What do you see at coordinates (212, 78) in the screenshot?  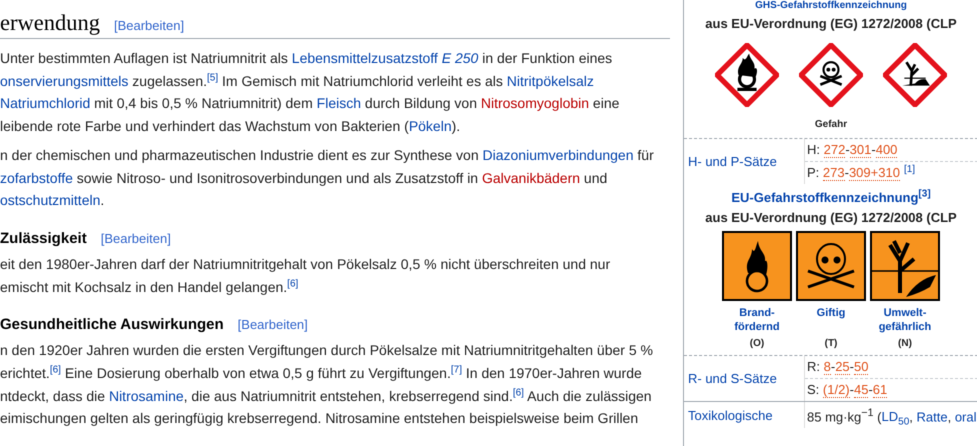 I see `reference-link: [5]` at bounding box center [212, 78].